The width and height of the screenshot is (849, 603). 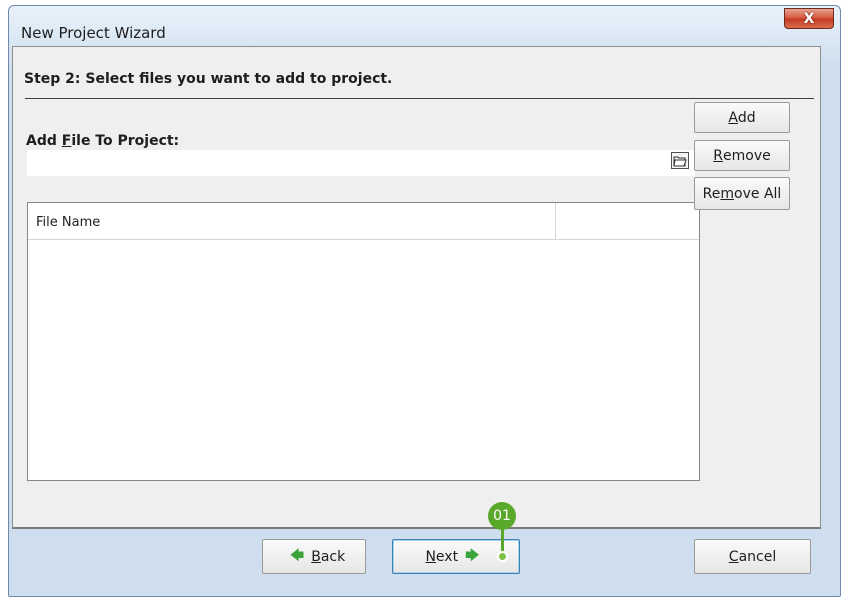 I want to click on callout-badge: 01, so click(x=502, y=516).